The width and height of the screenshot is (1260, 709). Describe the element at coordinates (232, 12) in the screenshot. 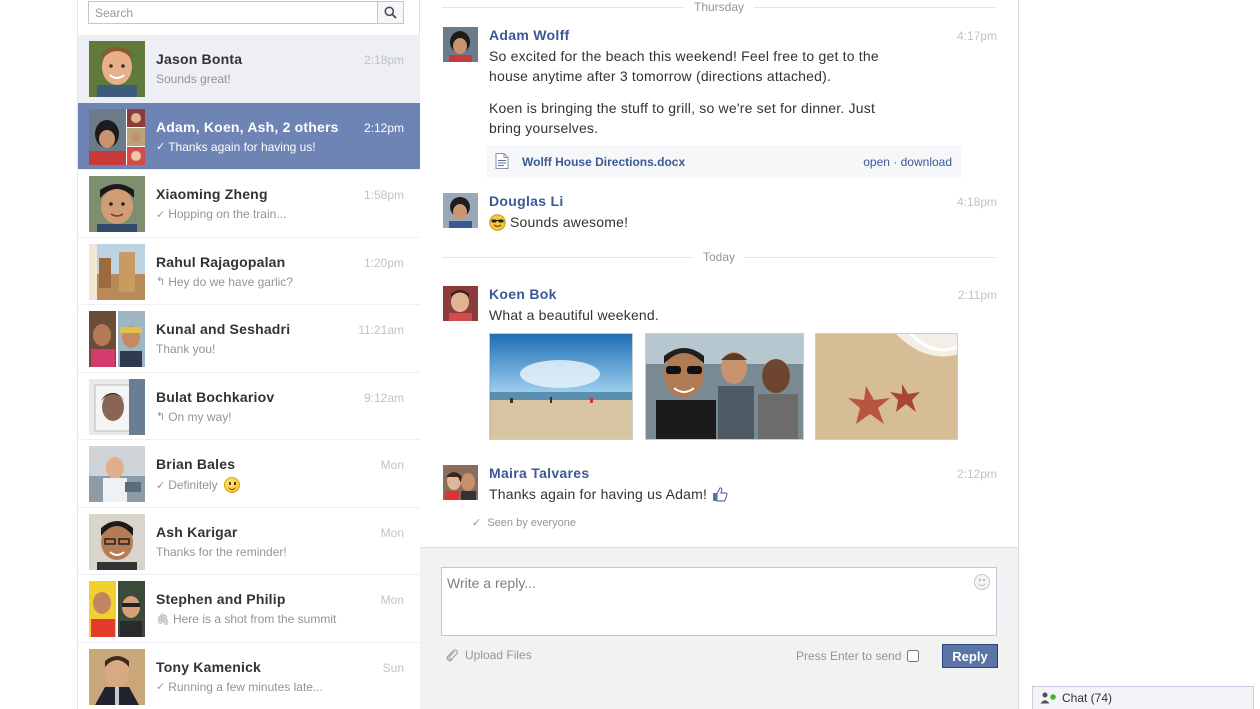

I see `search-input` at that location.